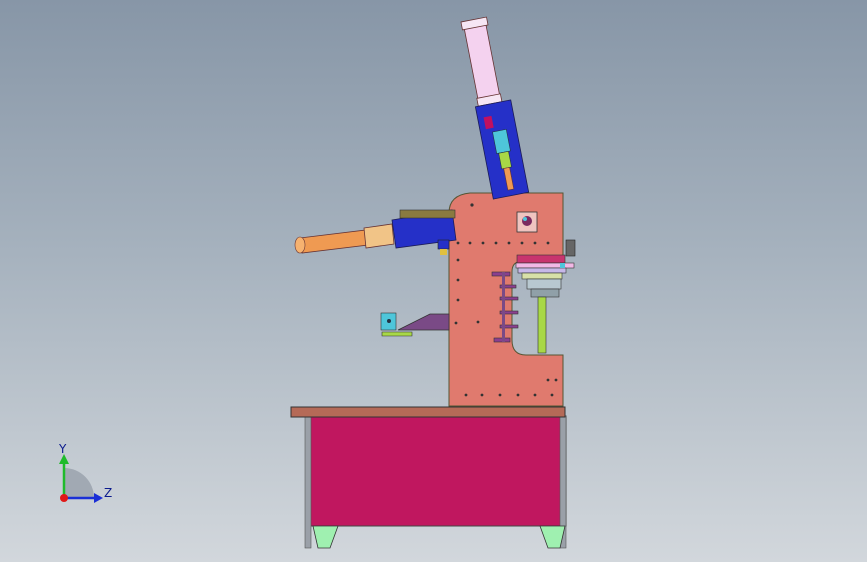 The image size is (867, 562). What do you see at coordinates (108, 493) in the screenshot?
I see `z-axis-label: Z` at bounding box center [108, 493].